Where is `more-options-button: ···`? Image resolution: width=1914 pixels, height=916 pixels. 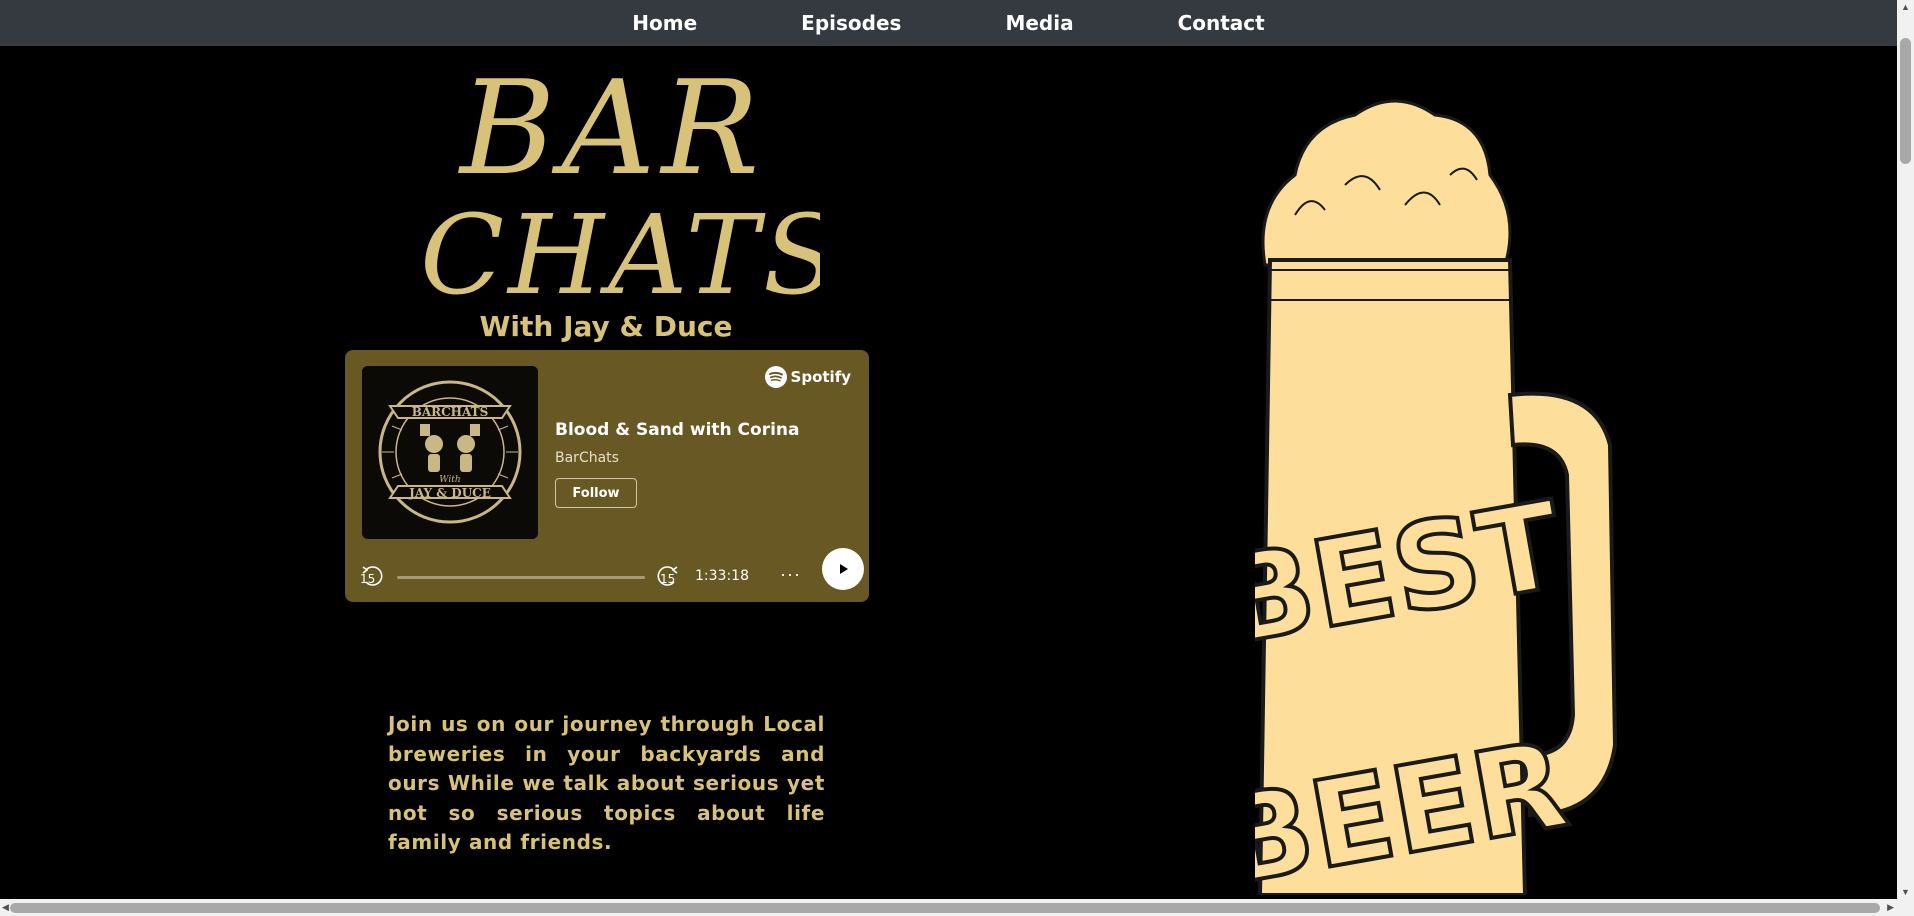 more-options-button: ··· is located at coordinates (790, 574).